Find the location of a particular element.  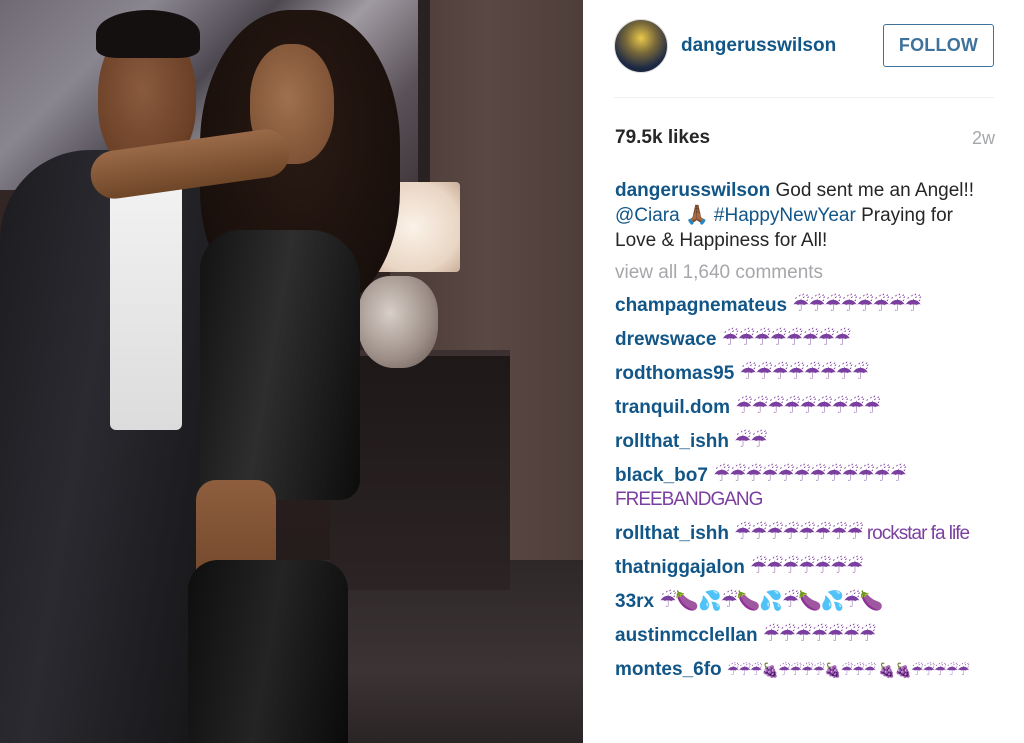

post-time: 2w is located at coordinates (983, 138).